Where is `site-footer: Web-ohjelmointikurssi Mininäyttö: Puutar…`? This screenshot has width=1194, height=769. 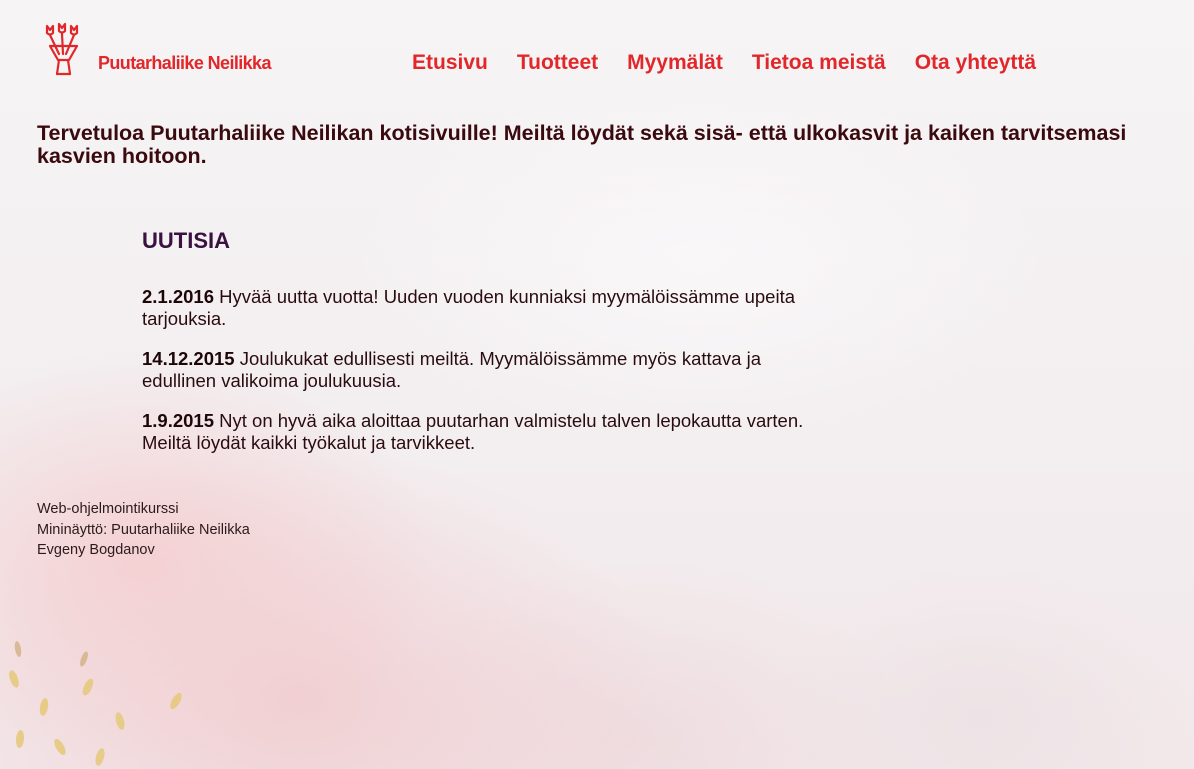 site-footer: Web-ohjelmointikurssi Mininäyttö: Puutar… is located at coordinates (143, 530).